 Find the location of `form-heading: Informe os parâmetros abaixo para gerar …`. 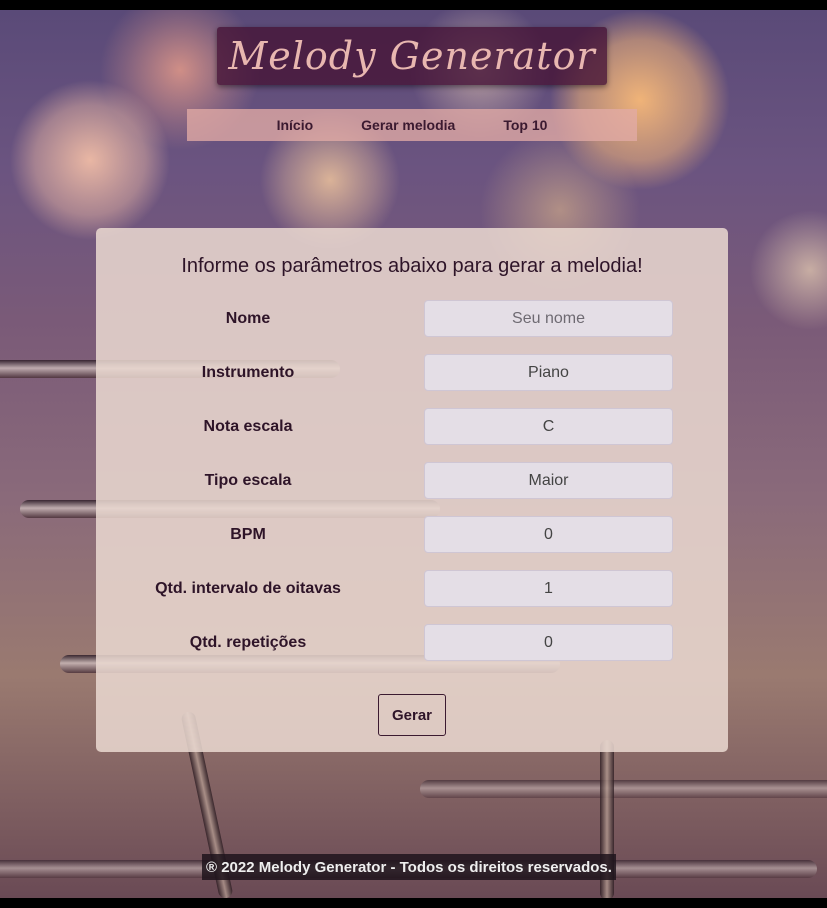

form-heading: Informe os parâmetros abaixo para gerar … is located at coordinates (412, 266).